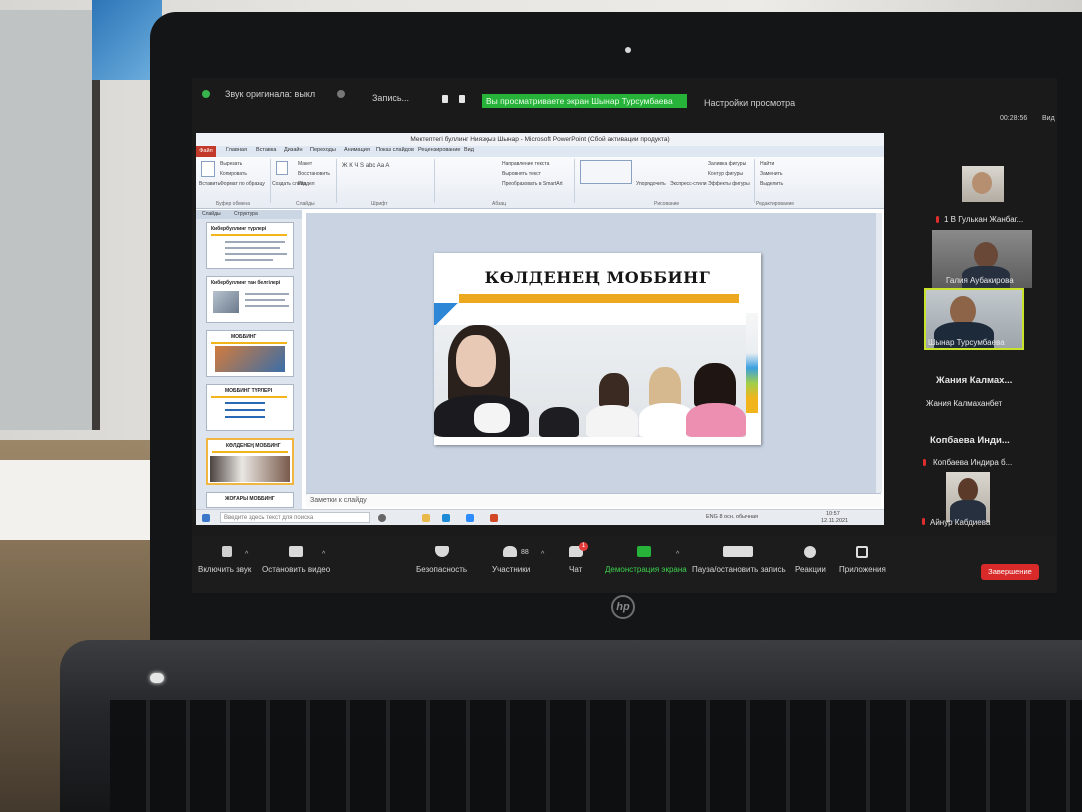 The image size is (1082, 812). Describe the element at coordinates (249, 343) in the screenshot. I see `thumb-bar` at that location.